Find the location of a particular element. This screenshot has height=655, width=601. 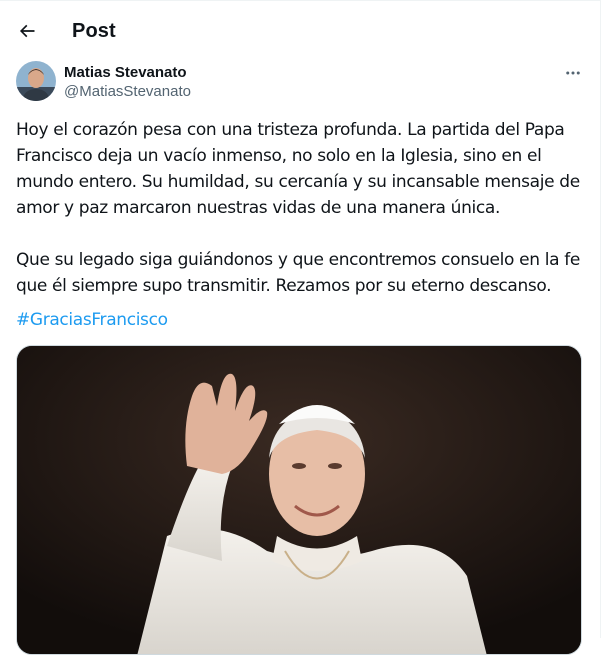

avatar is located at coordinates (36, 81).